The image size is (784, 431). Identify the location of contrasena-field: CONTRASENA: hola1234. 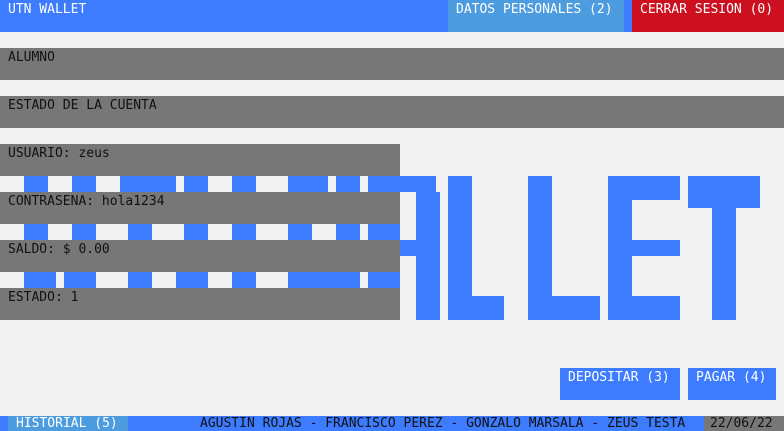
(200, 208).